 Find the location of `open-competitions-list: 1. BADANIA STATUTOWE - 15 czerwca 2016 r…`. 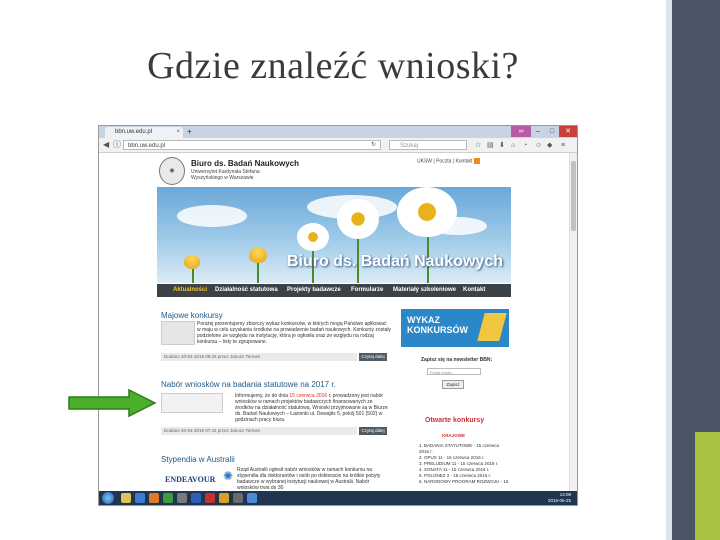

open-competitions-list: 1. BADANIA STATUTOWE - 15 czerwca 2016 r… is located at coordinates (464, 464).